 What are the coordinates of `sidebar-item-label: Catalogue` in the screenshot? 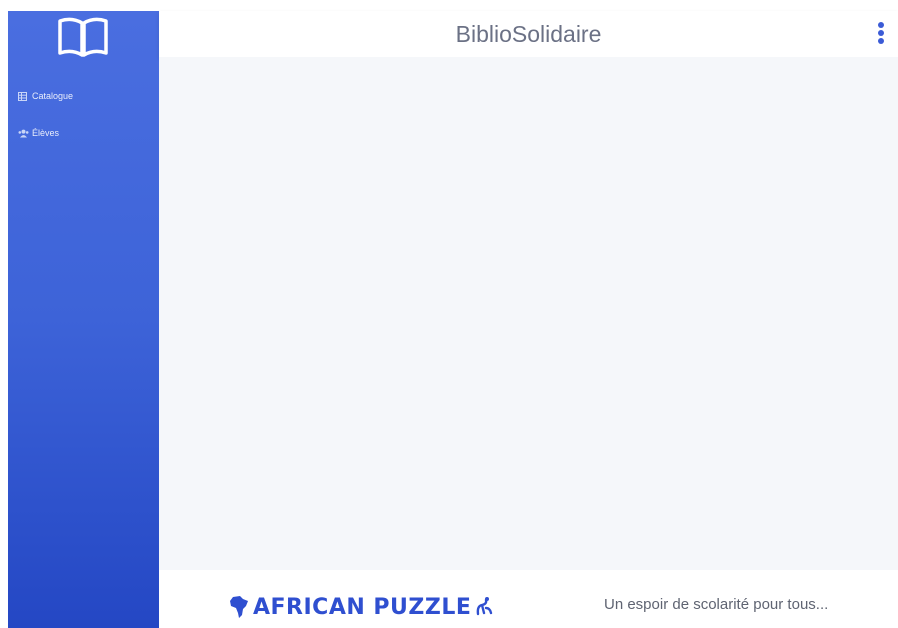 It's located at (53, 96).